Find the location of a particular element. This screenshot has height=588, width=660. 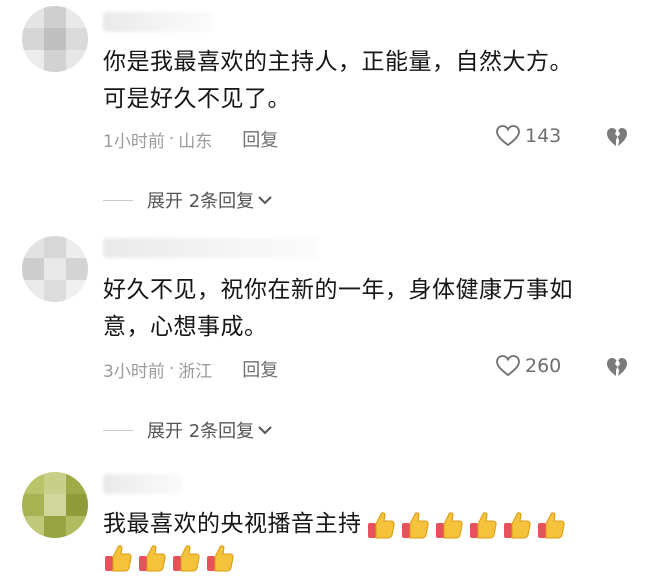

comment-meta: 3小时前 · 浙江 回复 is located at coordinates (190, 369).